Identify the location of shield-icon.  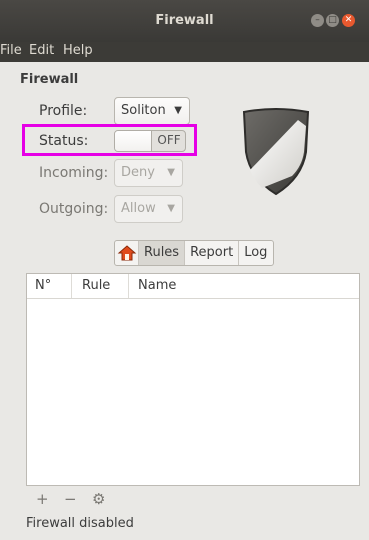
(276, 152).